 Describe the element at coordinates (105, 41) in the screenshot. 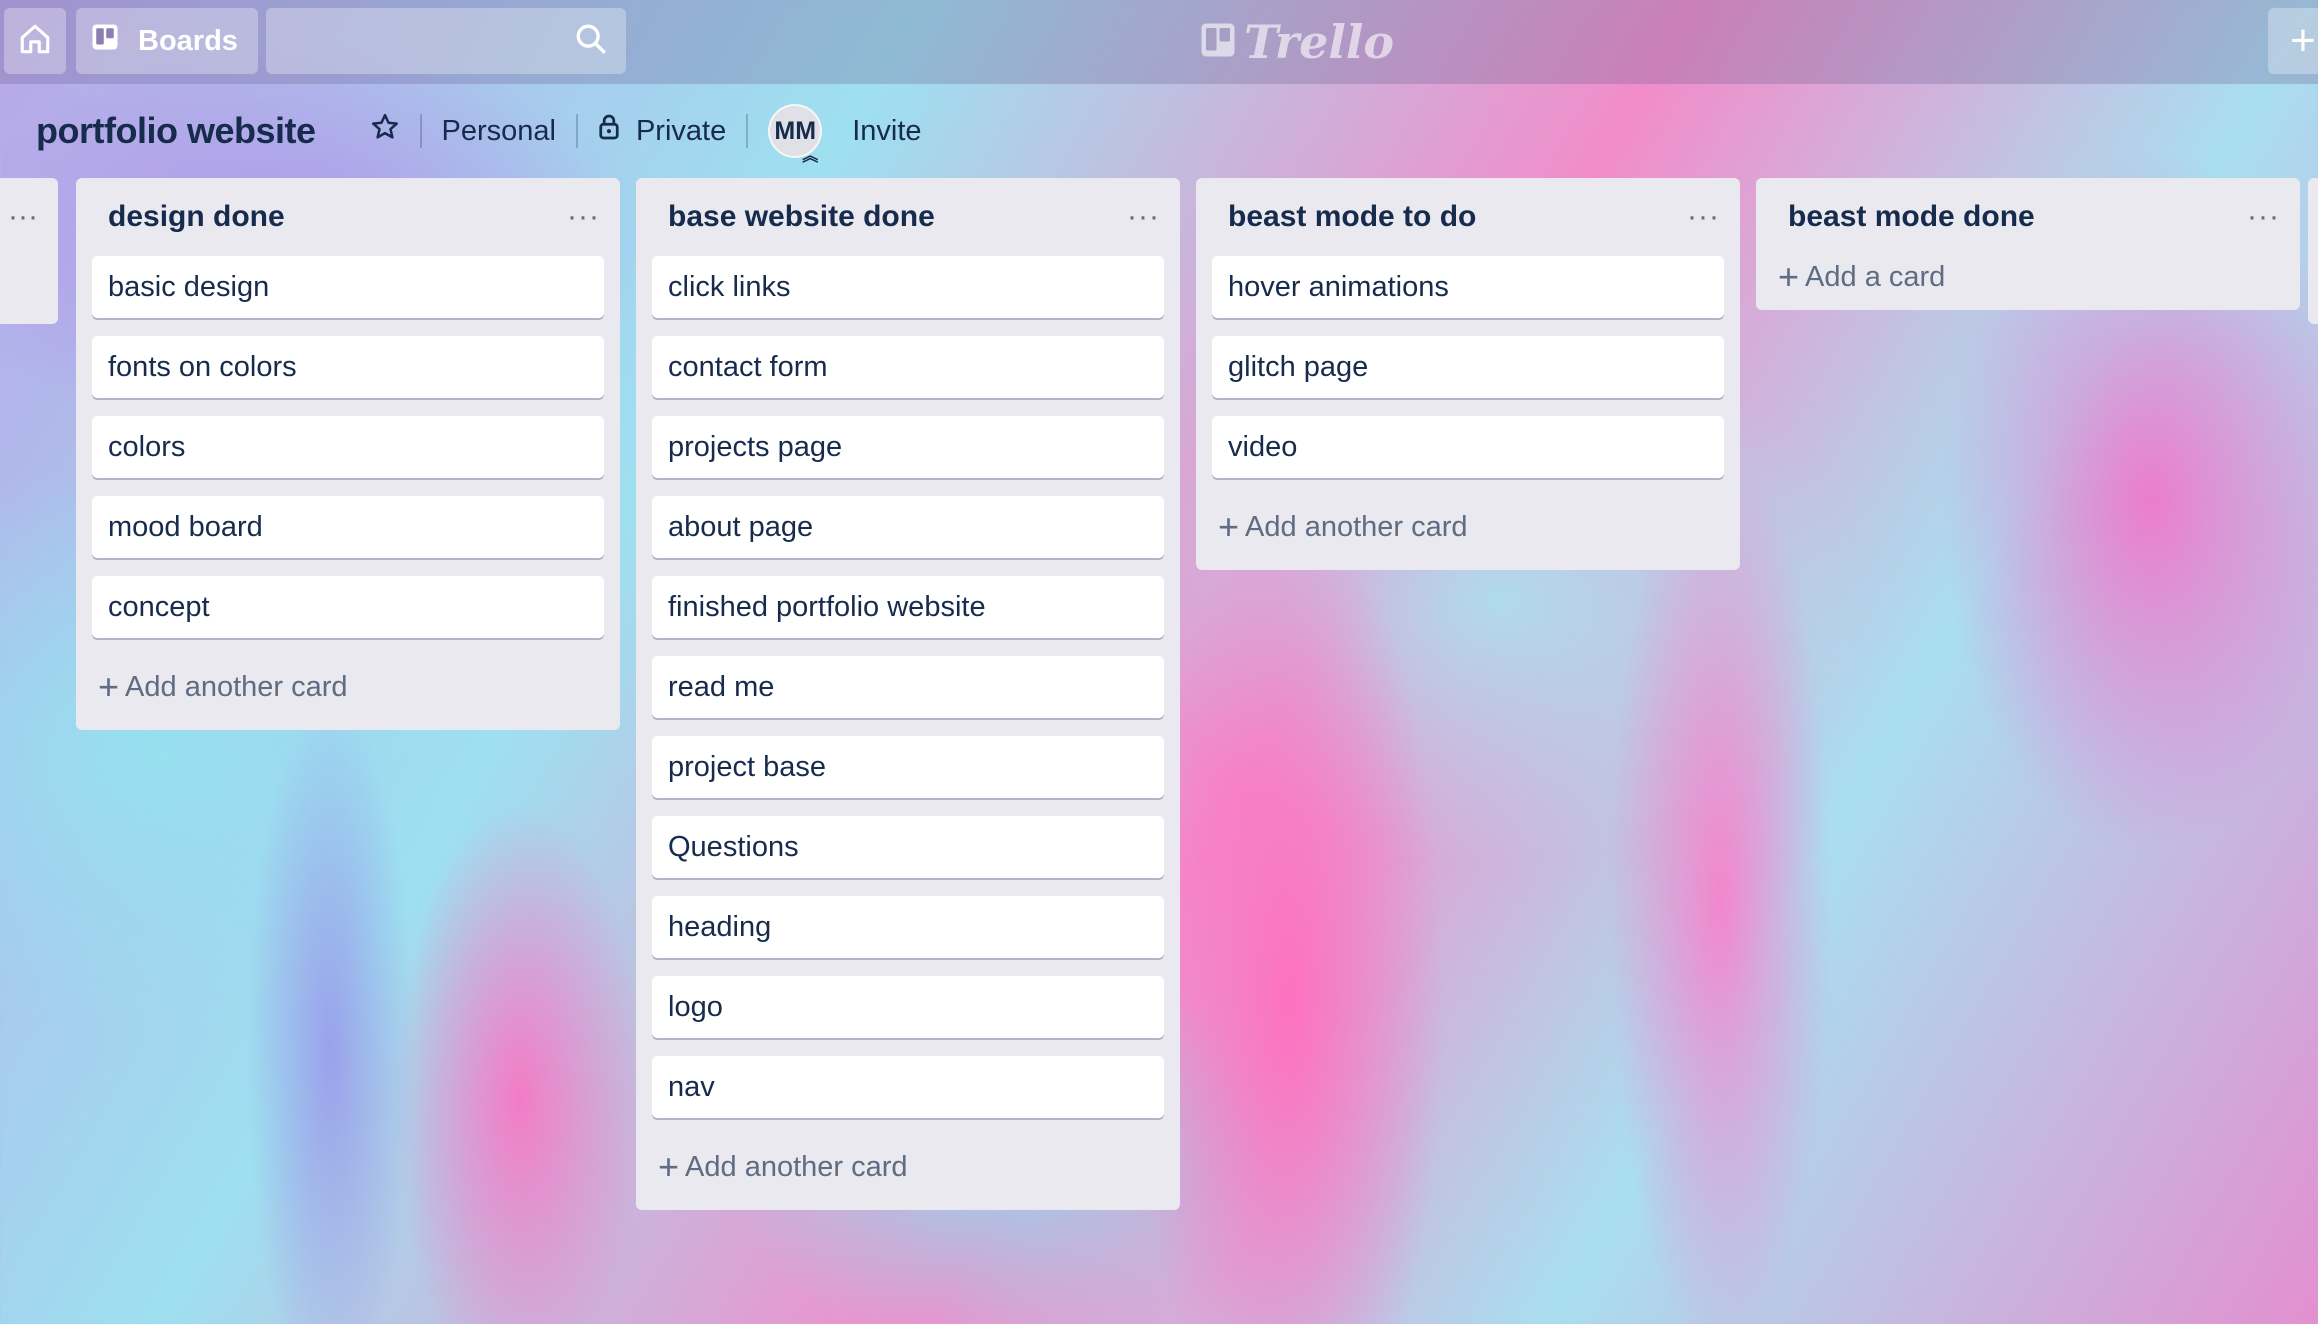

I see `boards-icon` at that location.